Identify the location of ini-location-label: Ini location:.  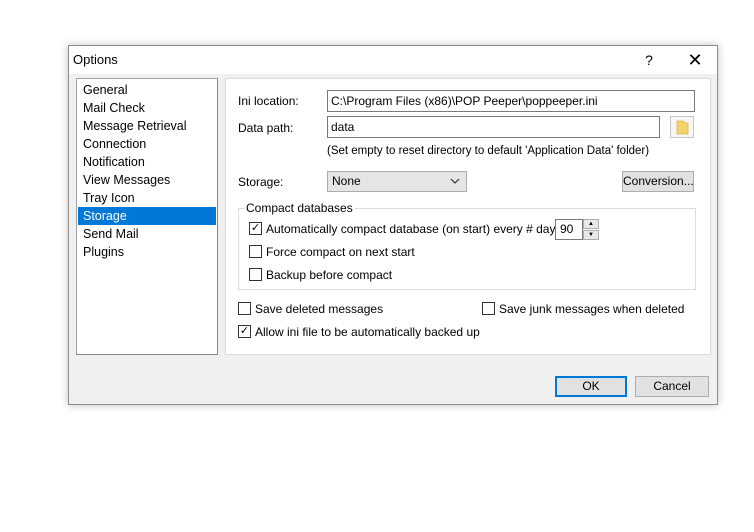
(268, 101).